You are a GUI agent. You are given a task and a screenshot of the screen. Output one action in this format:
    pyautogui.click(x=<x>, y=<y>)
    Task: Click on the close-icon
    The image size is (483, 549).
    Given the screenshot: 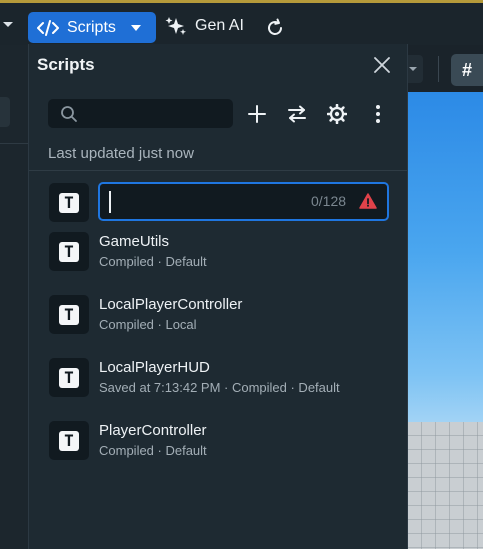 What is the action you would take?
    pyautogui.click(x=382, y=65)
    